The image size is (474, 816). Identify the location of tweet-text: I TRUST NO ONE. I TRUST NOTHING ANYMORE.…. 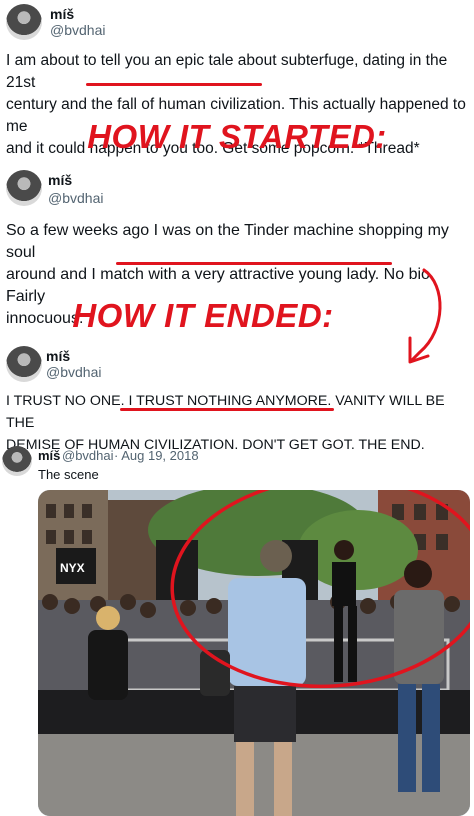
(239, 423).